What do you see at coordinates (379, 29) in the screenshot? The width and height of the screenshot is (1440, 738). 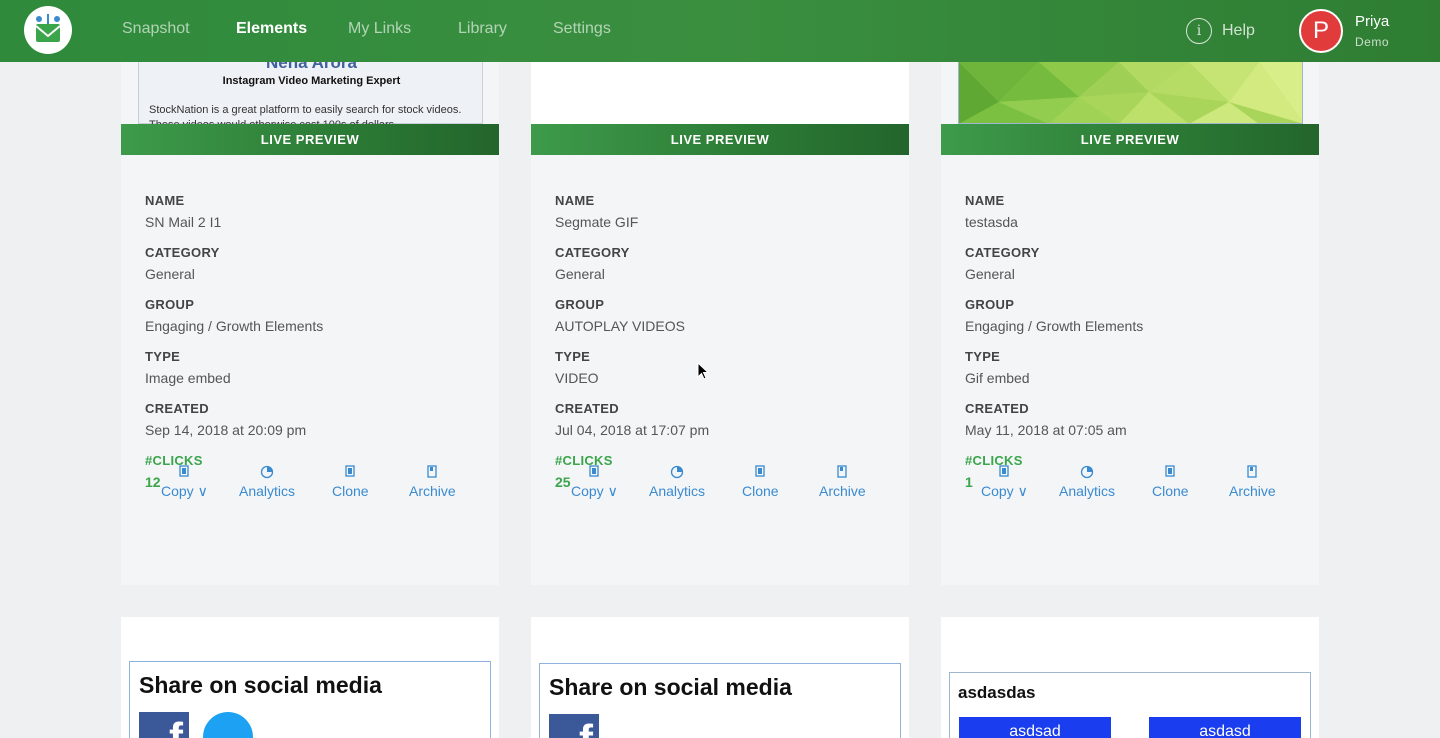 I see `nav-my-links: My Links` at bounding box center [379, 29].